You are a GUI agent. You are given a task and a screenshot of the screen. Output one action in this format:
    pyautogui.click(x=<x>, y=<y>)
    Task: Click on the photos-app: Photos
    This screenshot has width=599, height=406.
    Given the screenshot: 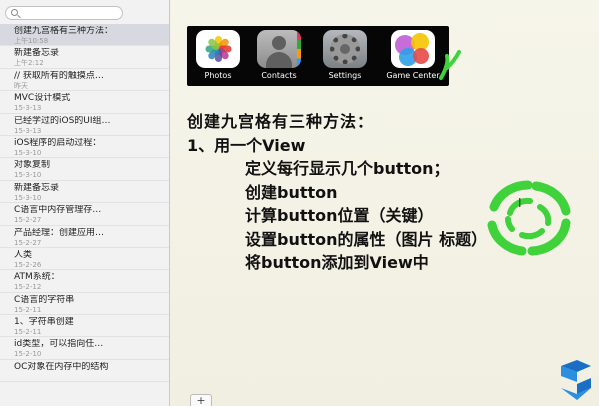 What is the action you would take?
    pyautogui.click(x=218, y=55)
    